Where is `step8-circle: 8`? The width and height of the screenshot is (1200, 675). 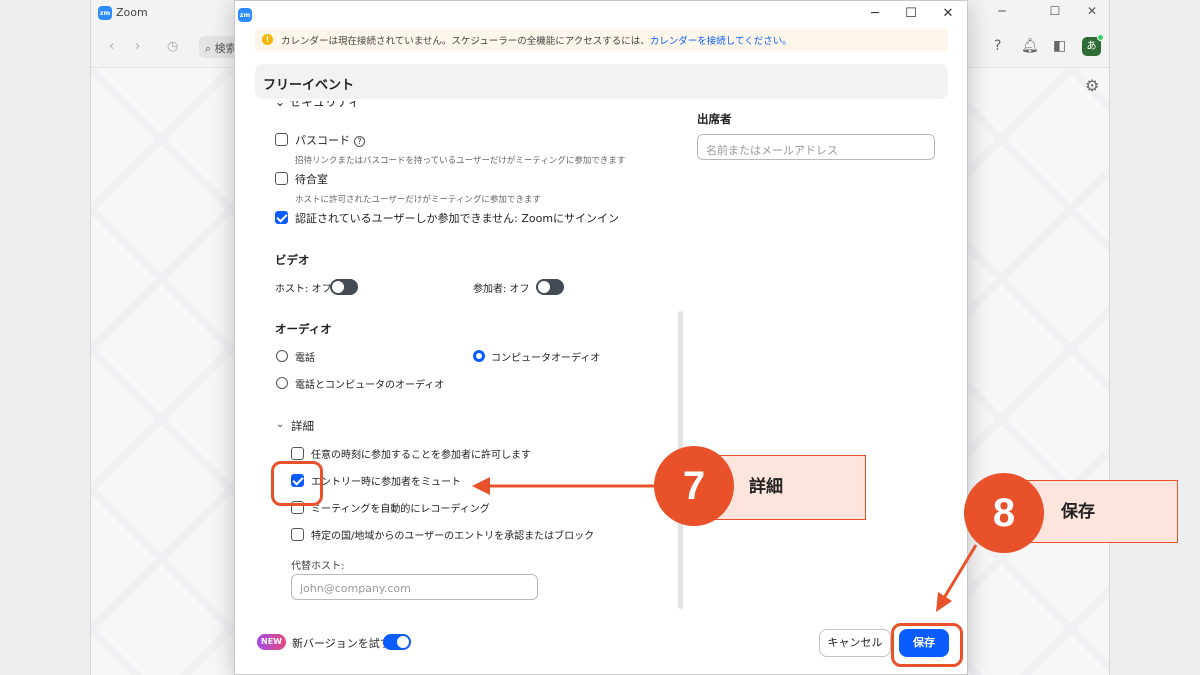 step8-circle: 8 is located at coordinates (1004, 513).